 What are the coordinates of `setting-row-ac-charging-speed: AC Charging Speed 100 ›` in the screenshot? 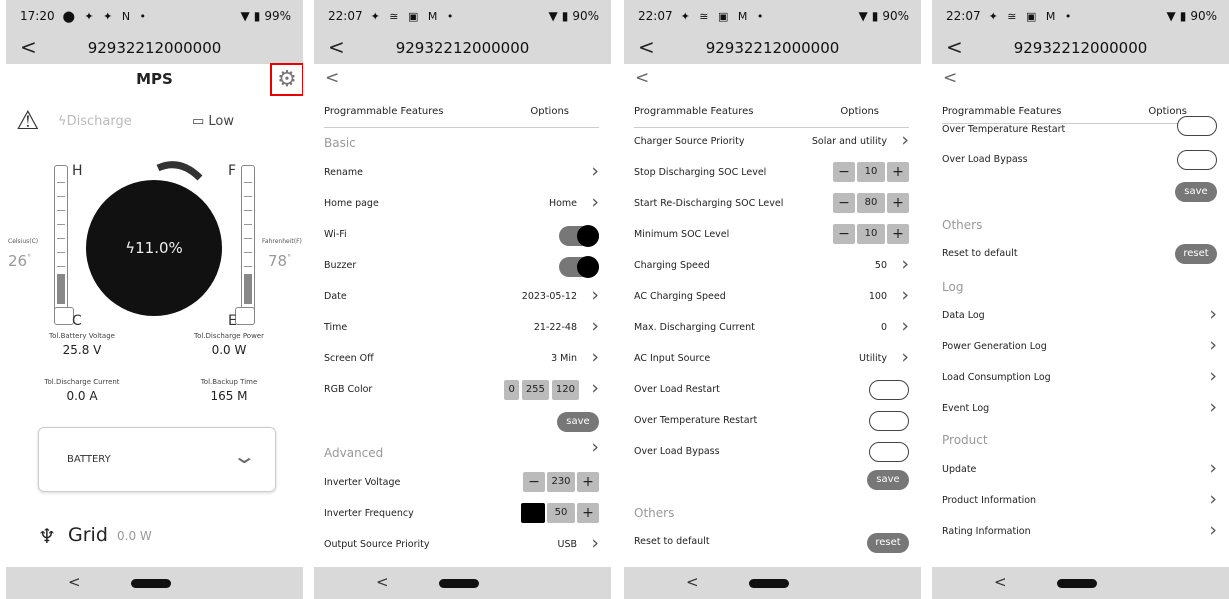 It's located at (771, 297).